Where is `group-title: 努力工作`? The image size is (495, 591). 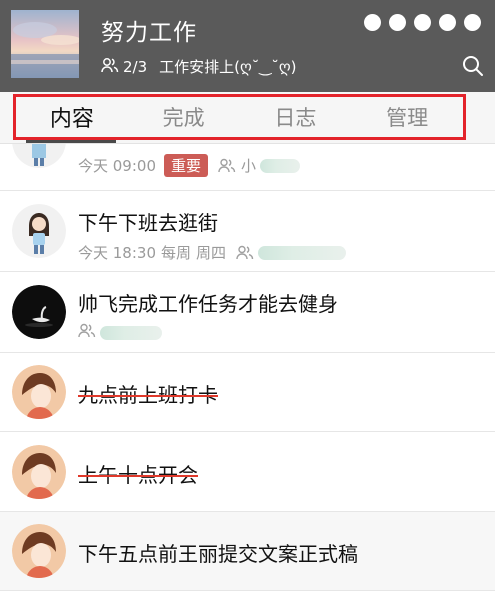 group-title: 努力工作 is located at coordinates (149, 33).